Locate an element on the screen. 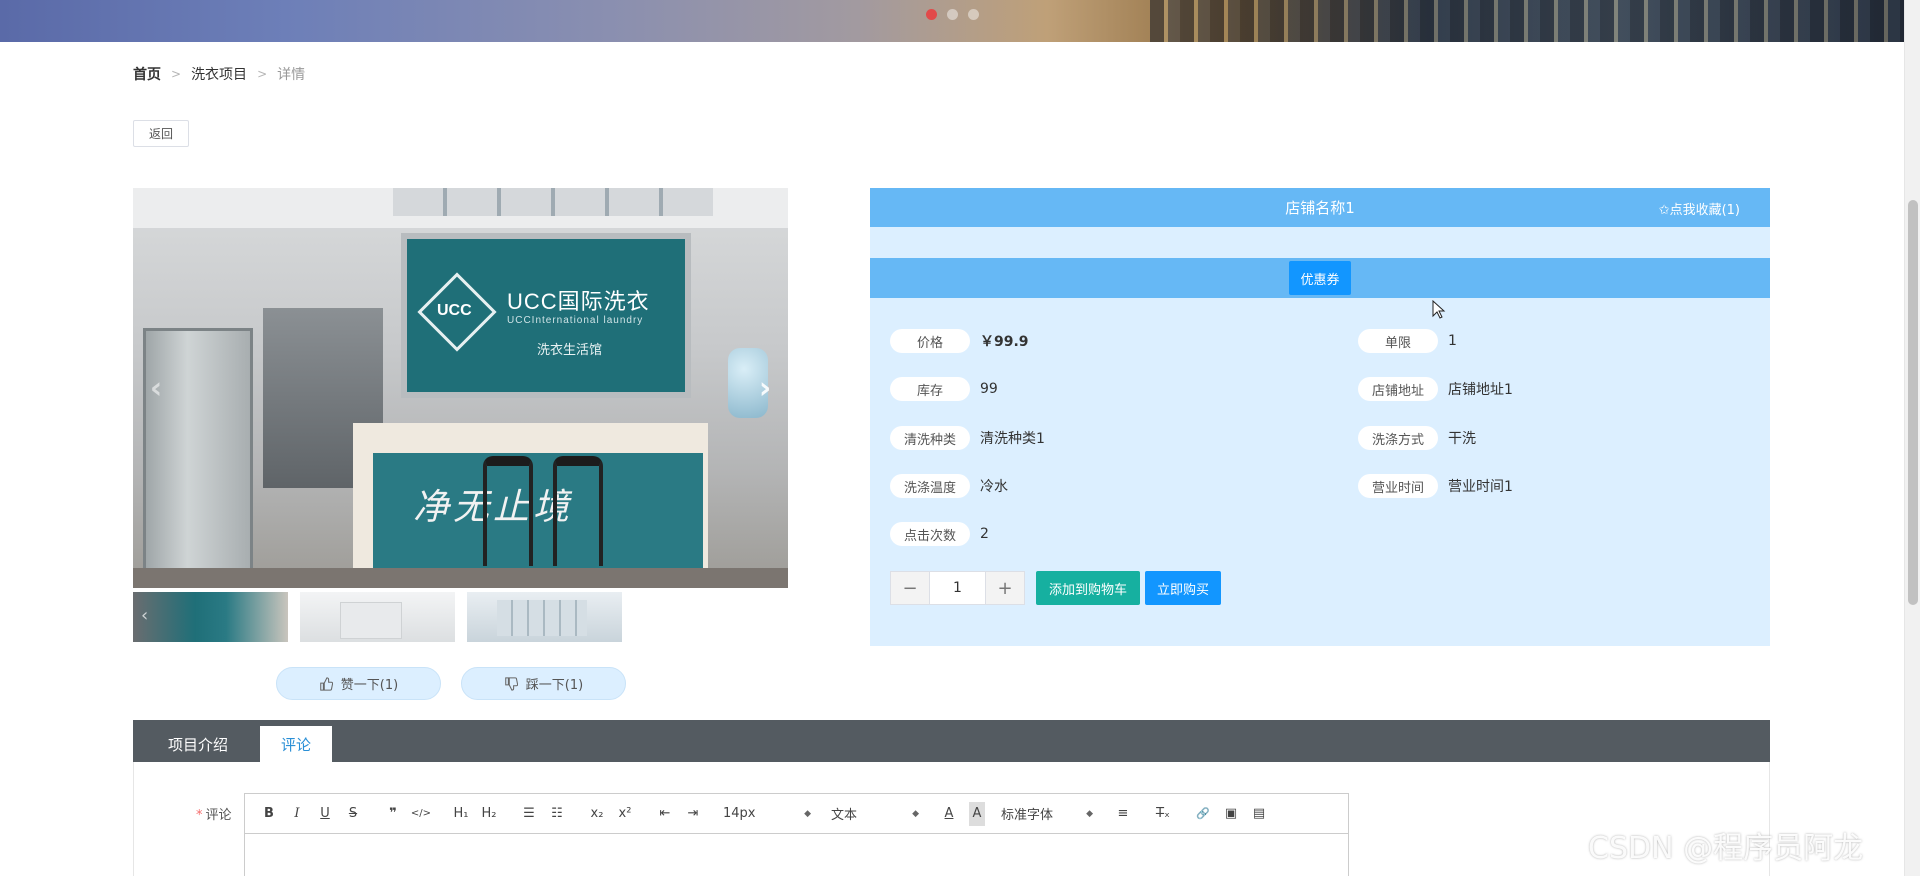 The height and width of the screenshot is (876, 1920). carousel-dots is located at coordinates (952, 14).